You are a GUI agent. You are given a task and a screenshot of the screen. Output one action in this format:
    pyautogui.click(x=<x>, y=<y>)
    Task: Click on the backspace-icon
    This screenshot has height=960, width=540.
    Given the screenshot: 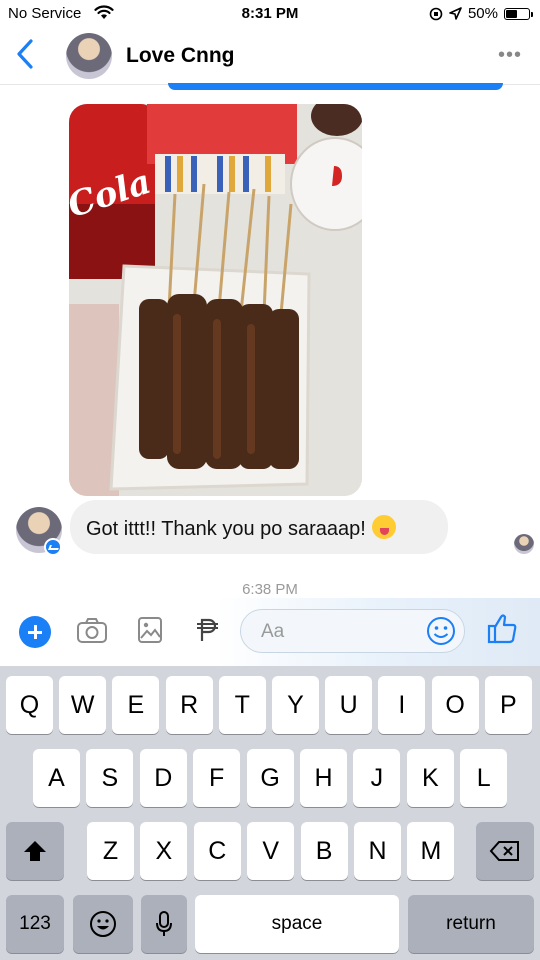 What is the action you would take?
    pyautogui.click(x=504, y=851)
    